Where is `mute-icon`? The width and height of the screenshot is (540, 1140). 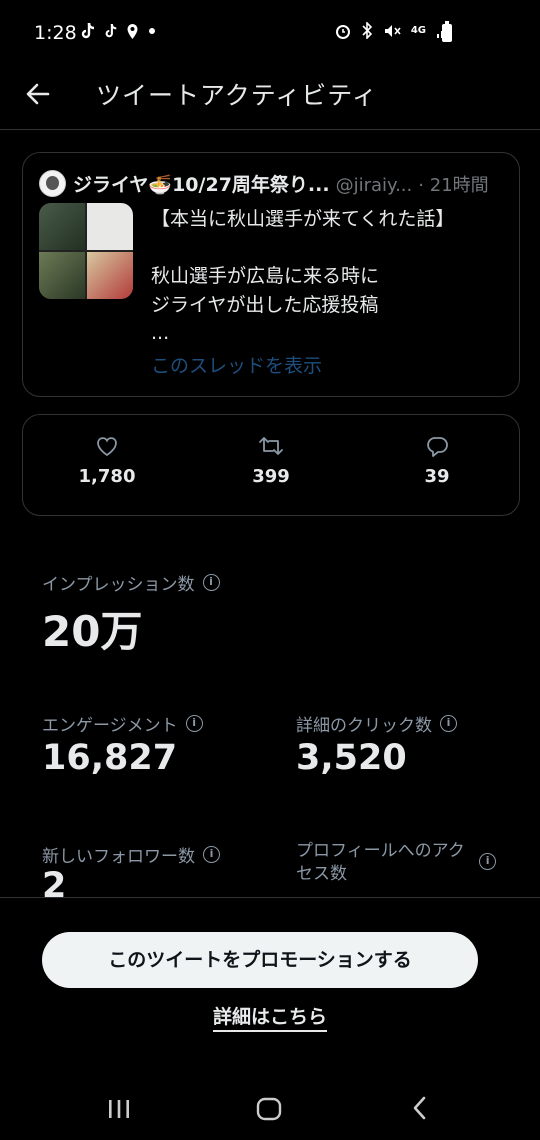
mute-icon is located at coordinates (392, 30).